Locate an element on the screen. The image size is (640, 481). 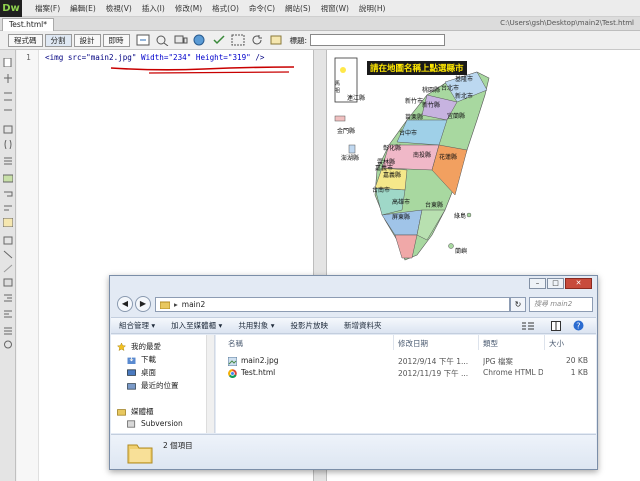
map-label-kinmen: 金門縣 is located at coordinates (346, 130).